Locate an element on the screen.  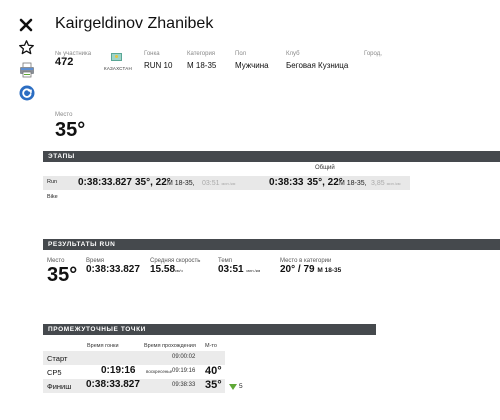
stage-time: 0:38:33.827 is located at coordinates (105, 182).